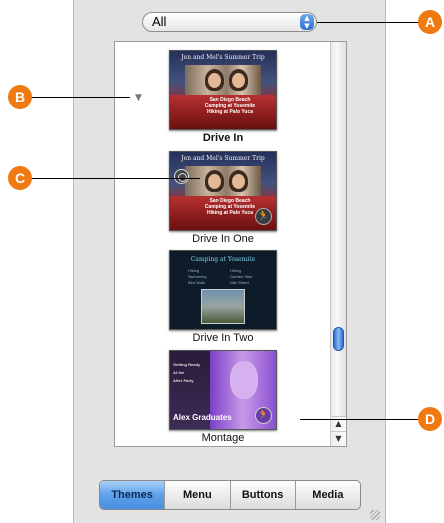  Describe the element at coordinates (20, 178) in the screenshot. I see `callout-c: C` at that location.